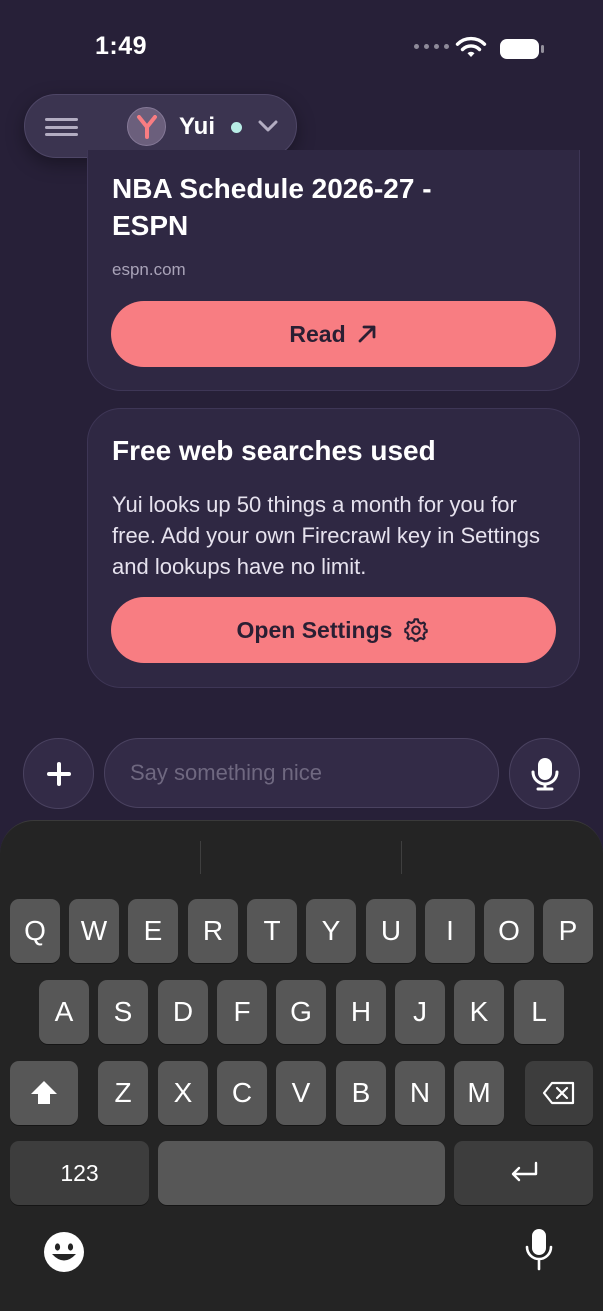  Describe the element at coordinates (568, 931) in the screenshot. I see `key-p: P` at that location.